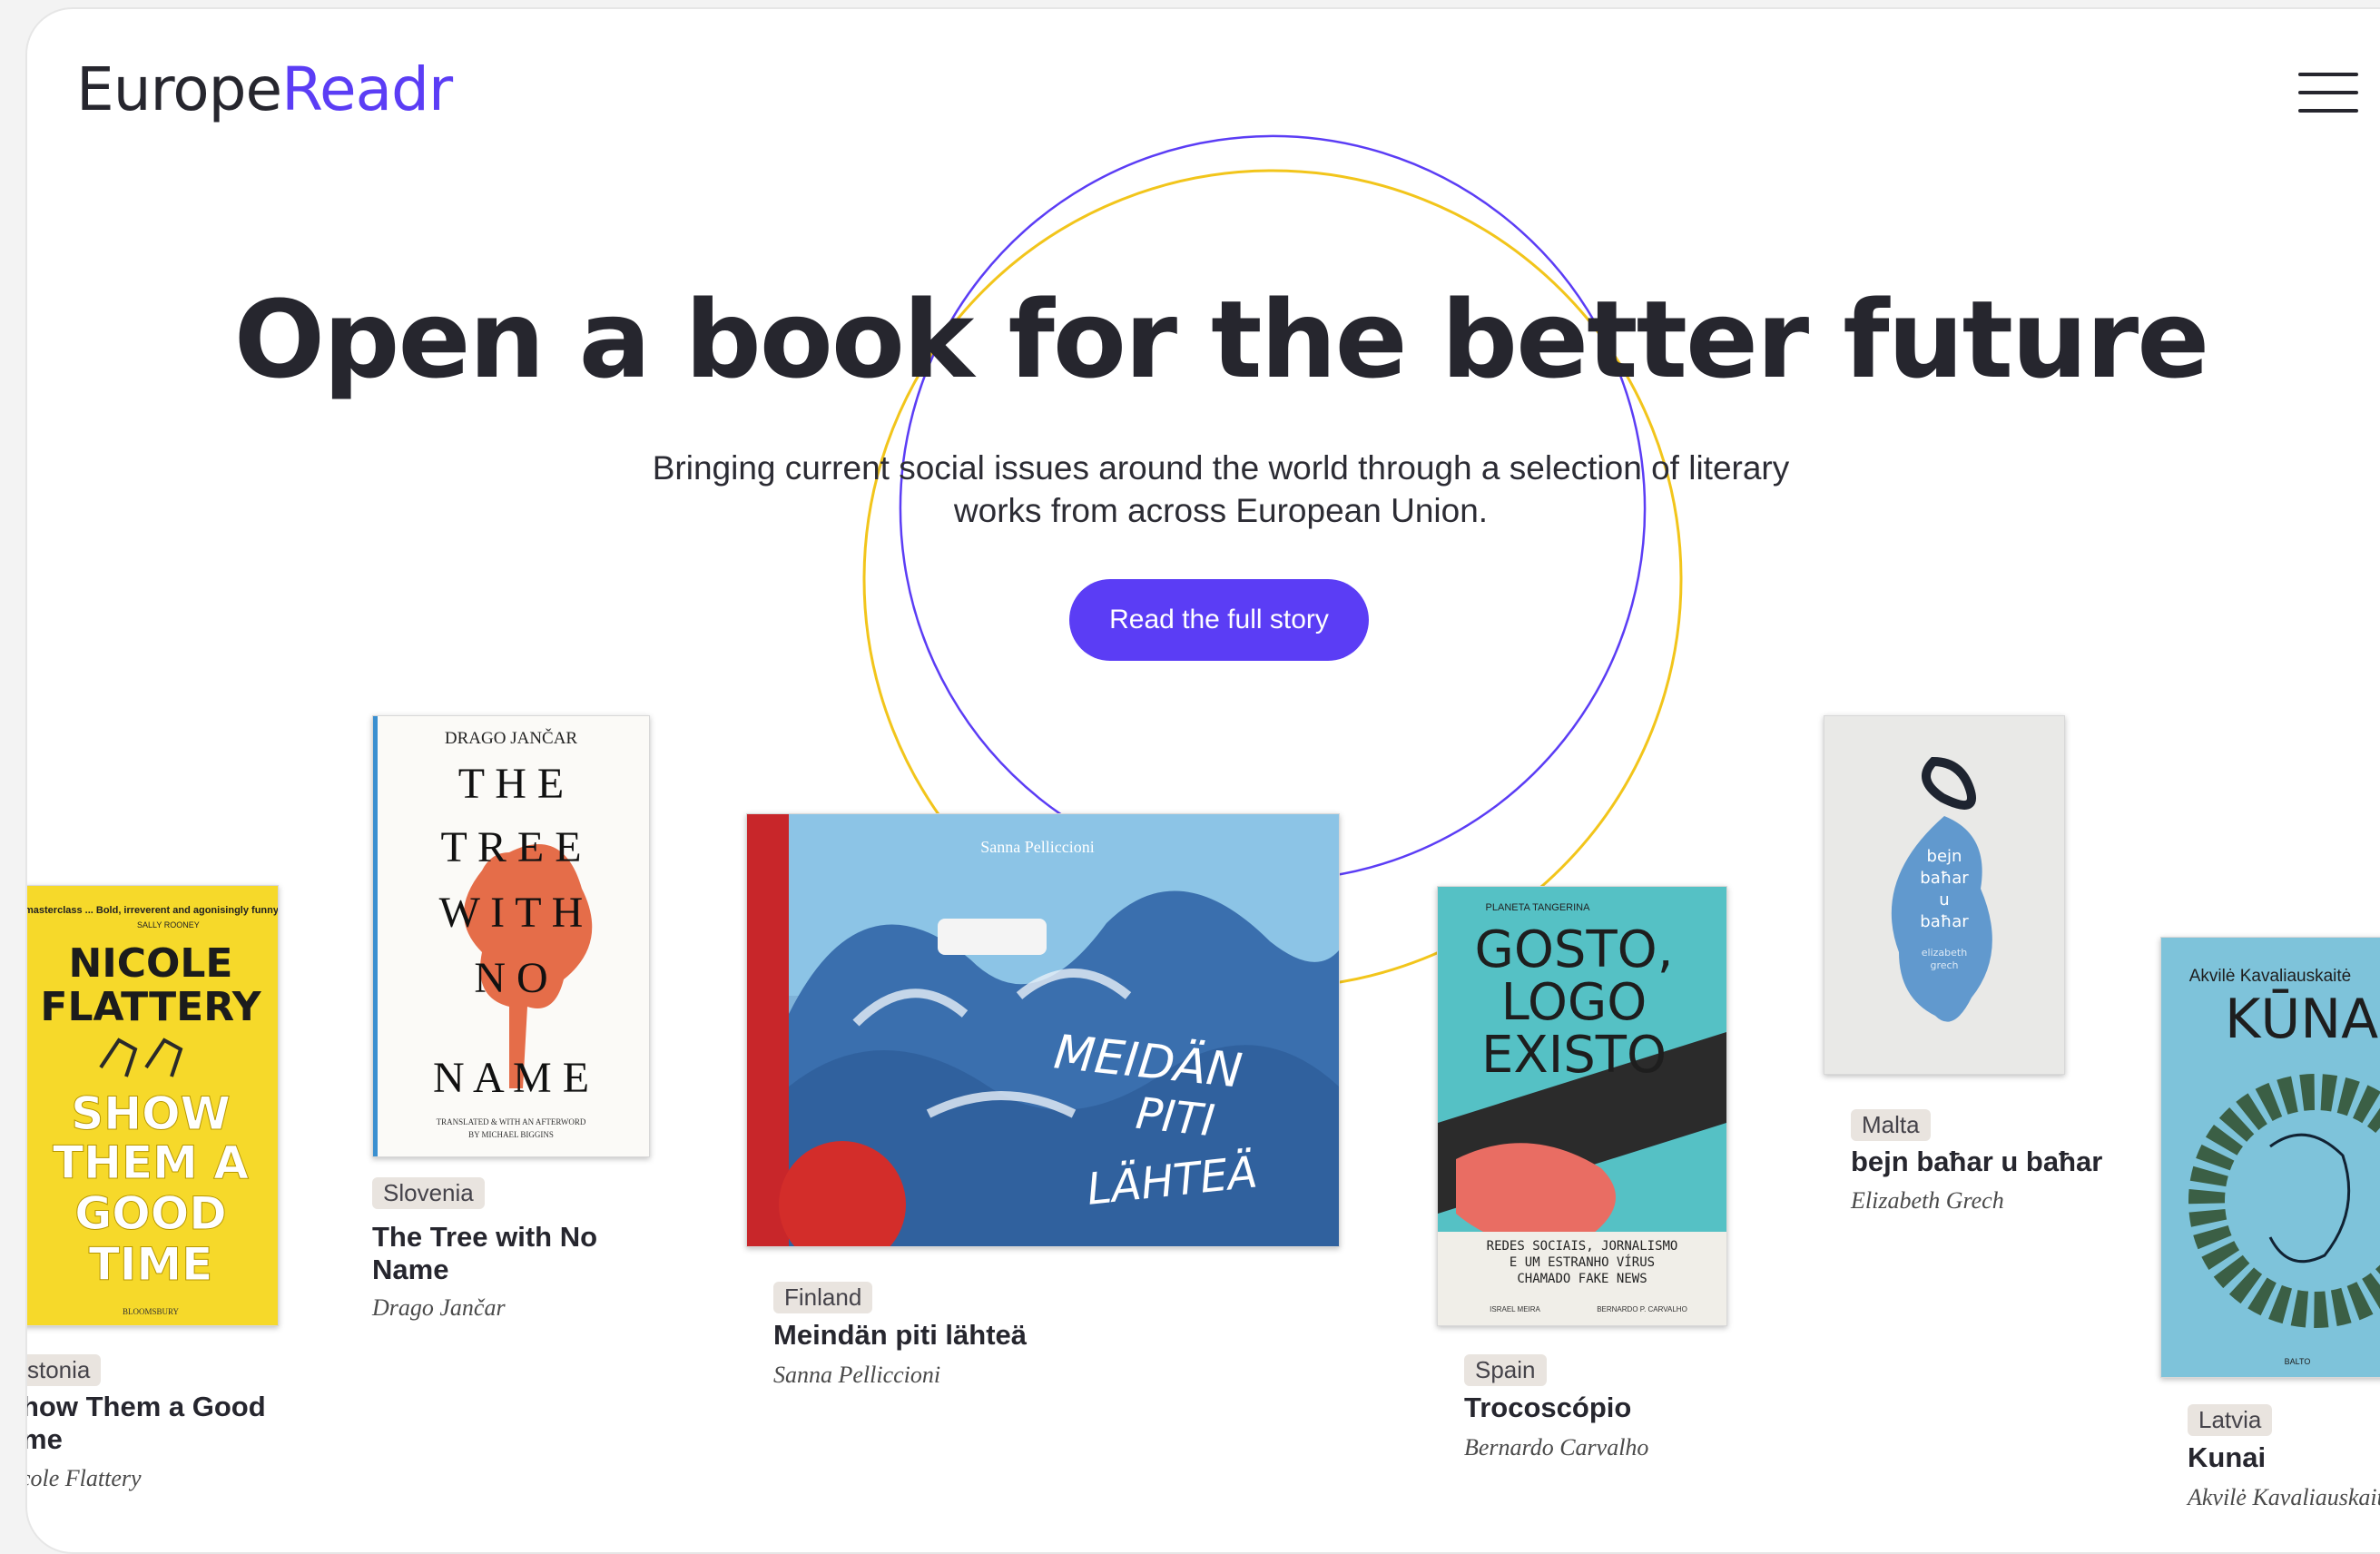  What do you see at coordinates (1945, 878) in the screenshot?
I see `cover-line-2: baħar` at bounding box center [1945, 878].